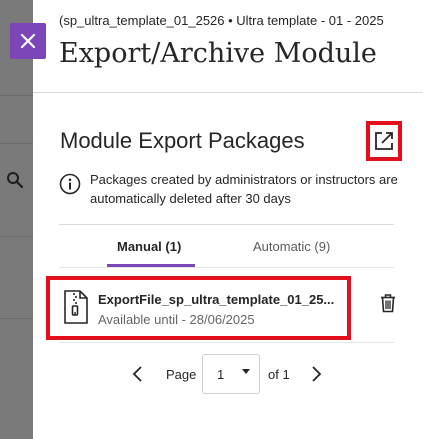  I want to click on tab-automatic: Automatic (9), so click(291, 246).